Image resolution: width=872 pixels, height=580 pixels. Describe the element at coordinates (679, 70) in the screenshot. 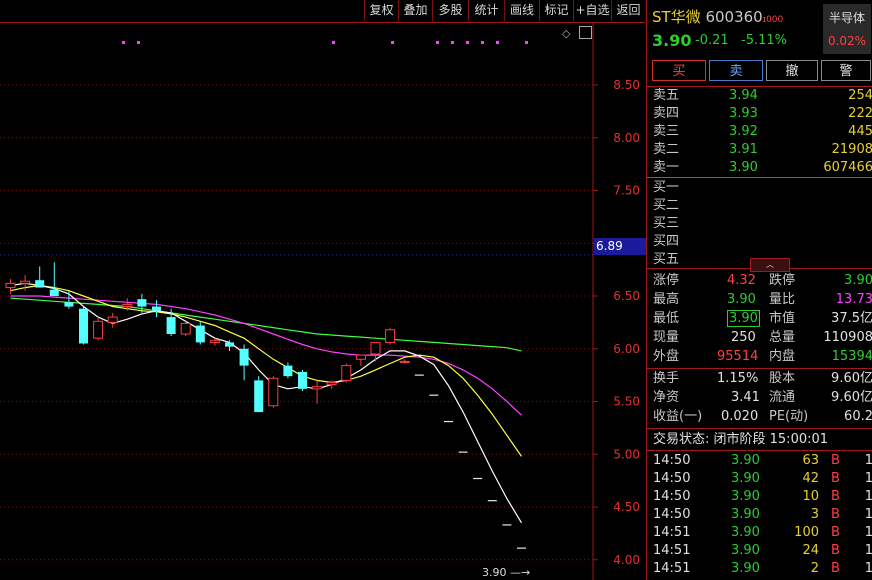

I see `buy-button: 买` at that location.